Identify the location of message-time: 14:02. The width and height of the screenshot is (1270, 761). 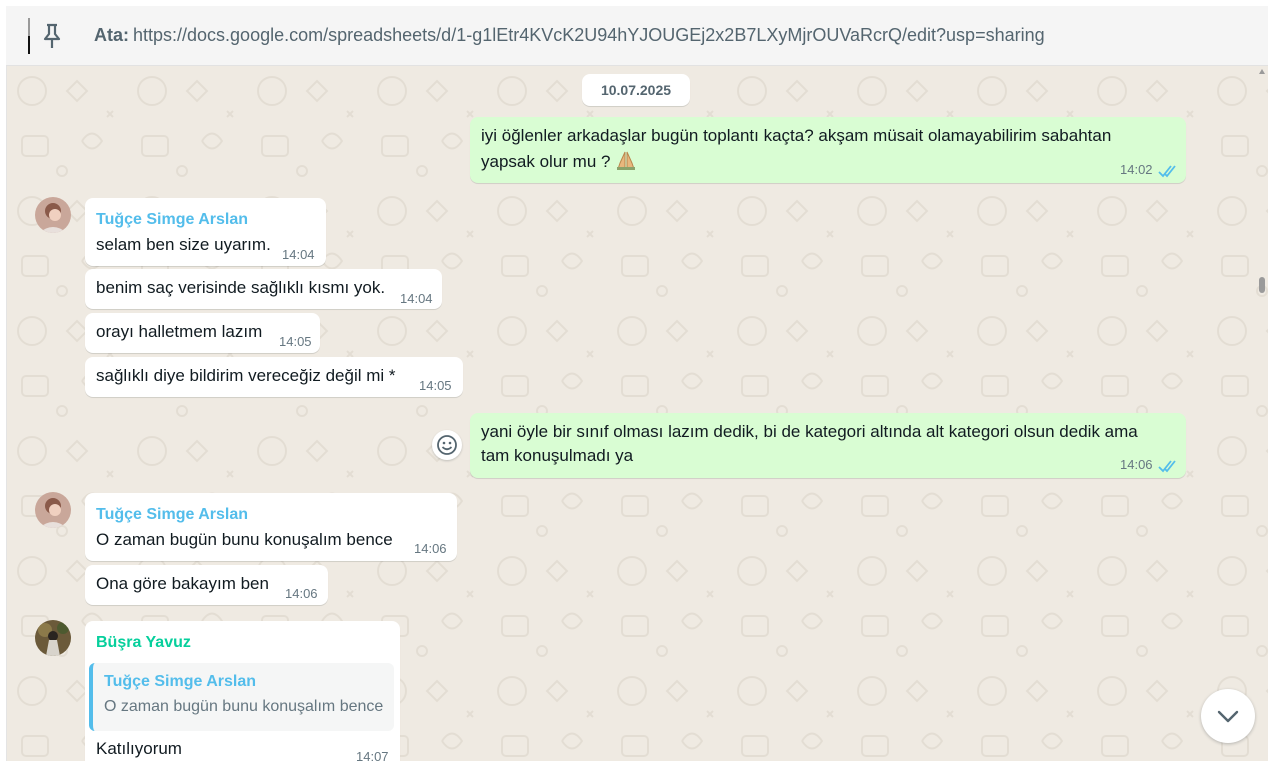
(1136, 169).